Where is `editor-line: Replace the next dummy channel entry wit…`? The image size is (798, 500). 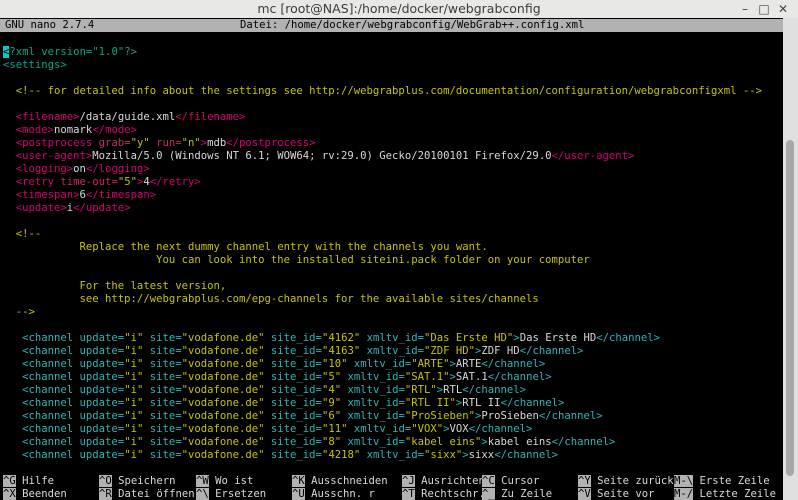 editor-line: Replace the next dummy channel entry wit… is located at coordinates (382, 247).